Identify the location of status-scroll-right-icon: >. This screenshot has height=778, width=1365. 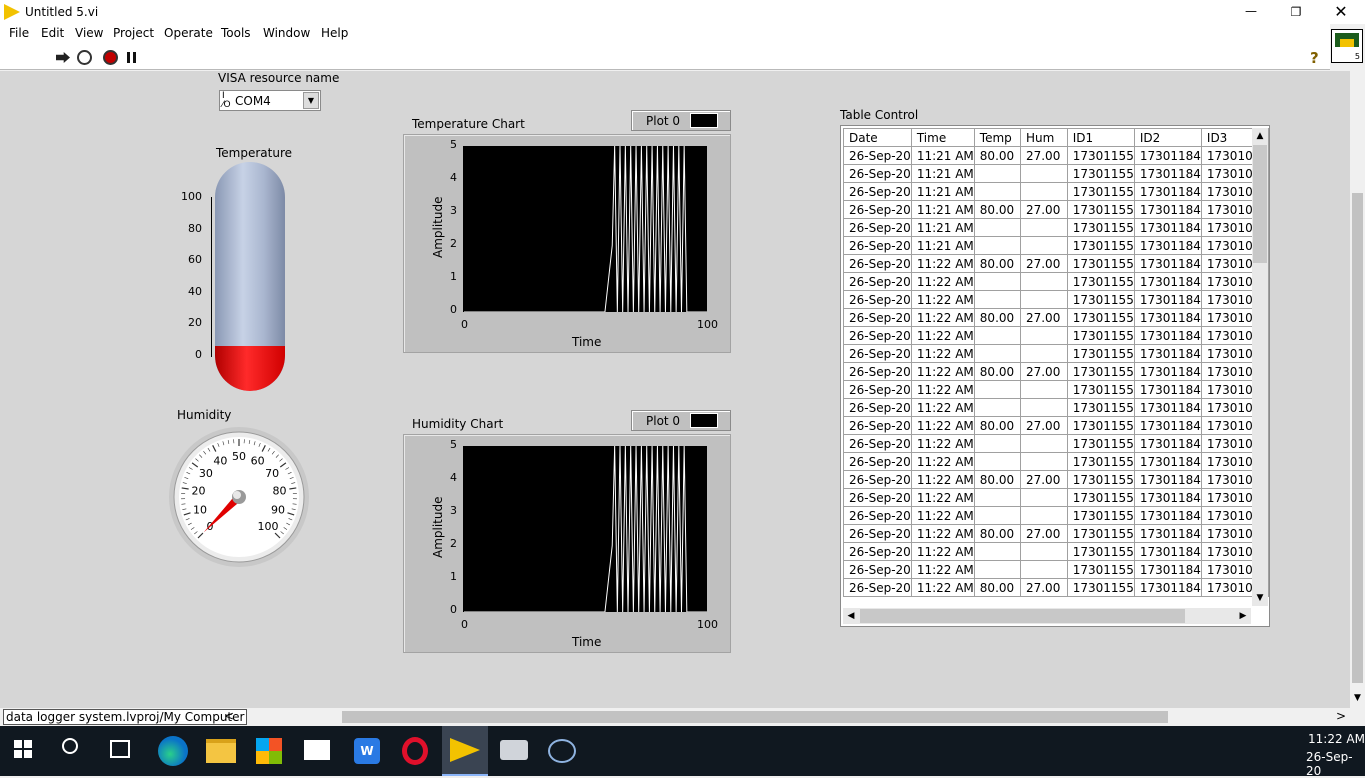
(1341, 716).